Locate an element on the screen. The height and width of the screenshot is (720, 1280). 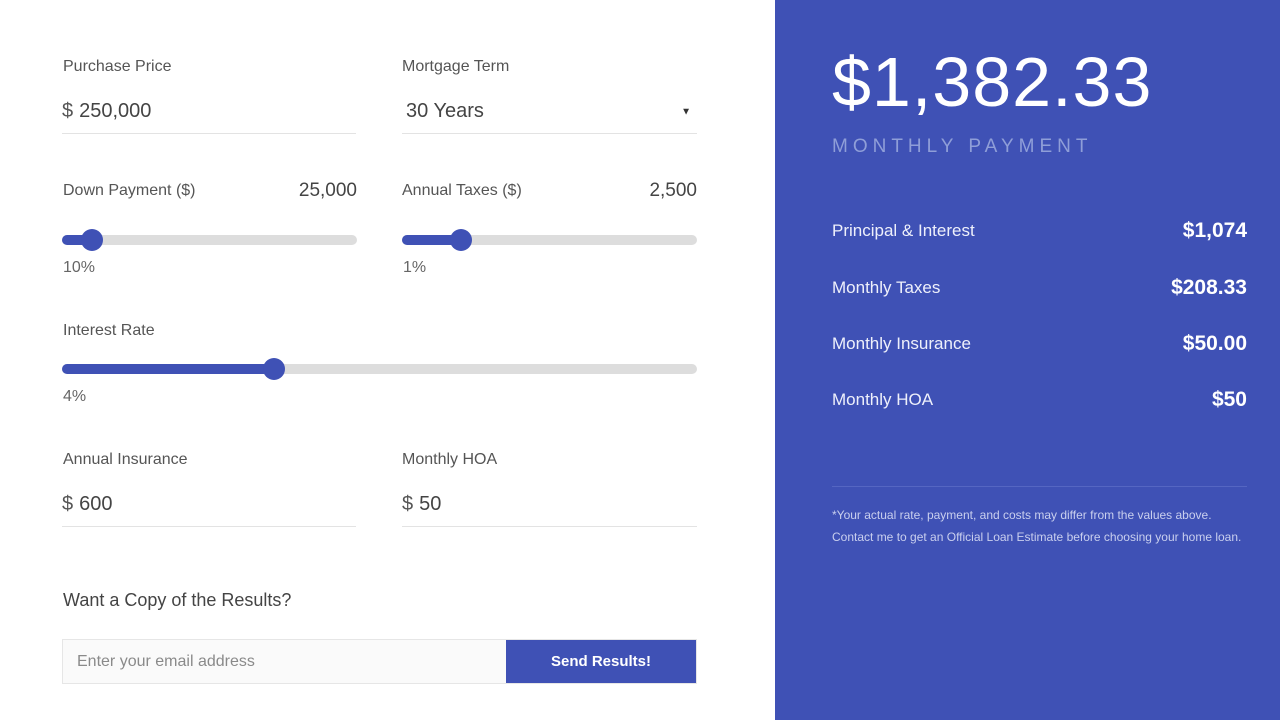
mortgage-term-label: Mortgage Term is located at coordinates (456, 66).